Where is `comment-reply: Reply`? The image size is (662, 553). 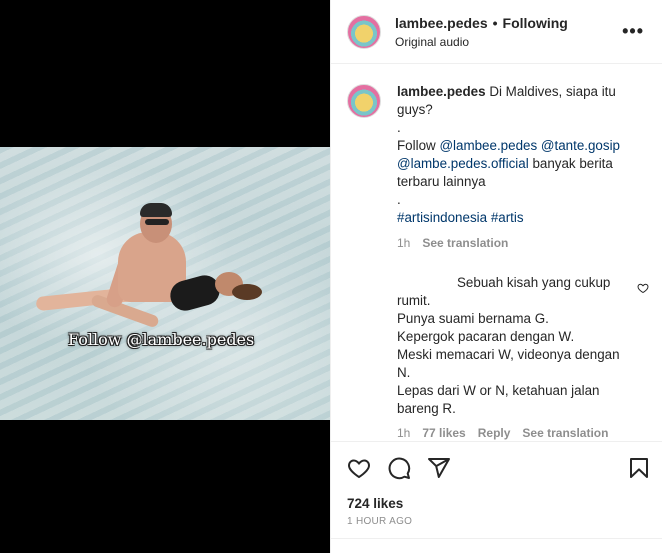
comment-reply: Reply is located at coordinates (494, 433).